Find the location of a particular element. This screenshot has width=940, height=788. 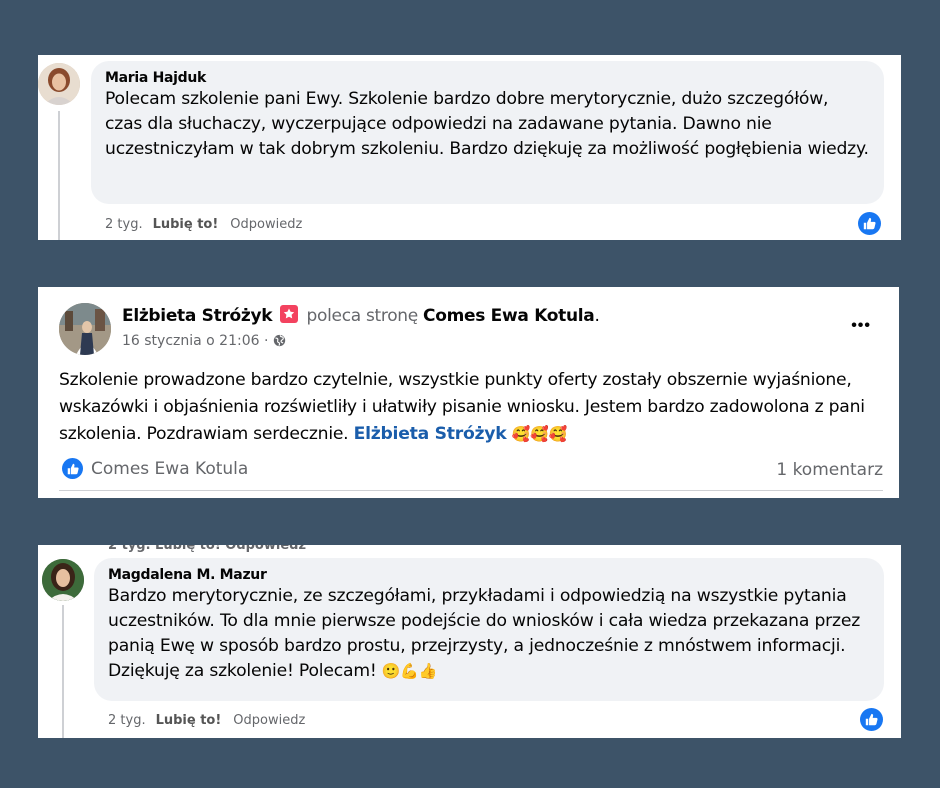

post-author: Elżbieta Stróżyk is located at coordinates (197, 316).